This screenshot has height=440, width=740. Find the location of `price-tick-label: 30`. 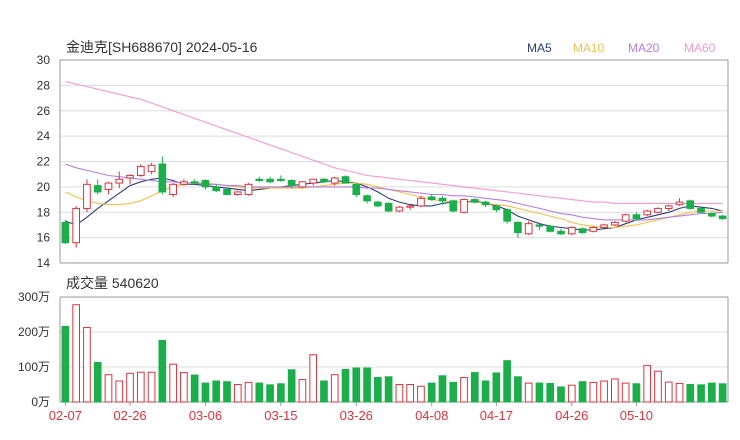

price-tick-label: 30 is located at coordinates (44, 60).